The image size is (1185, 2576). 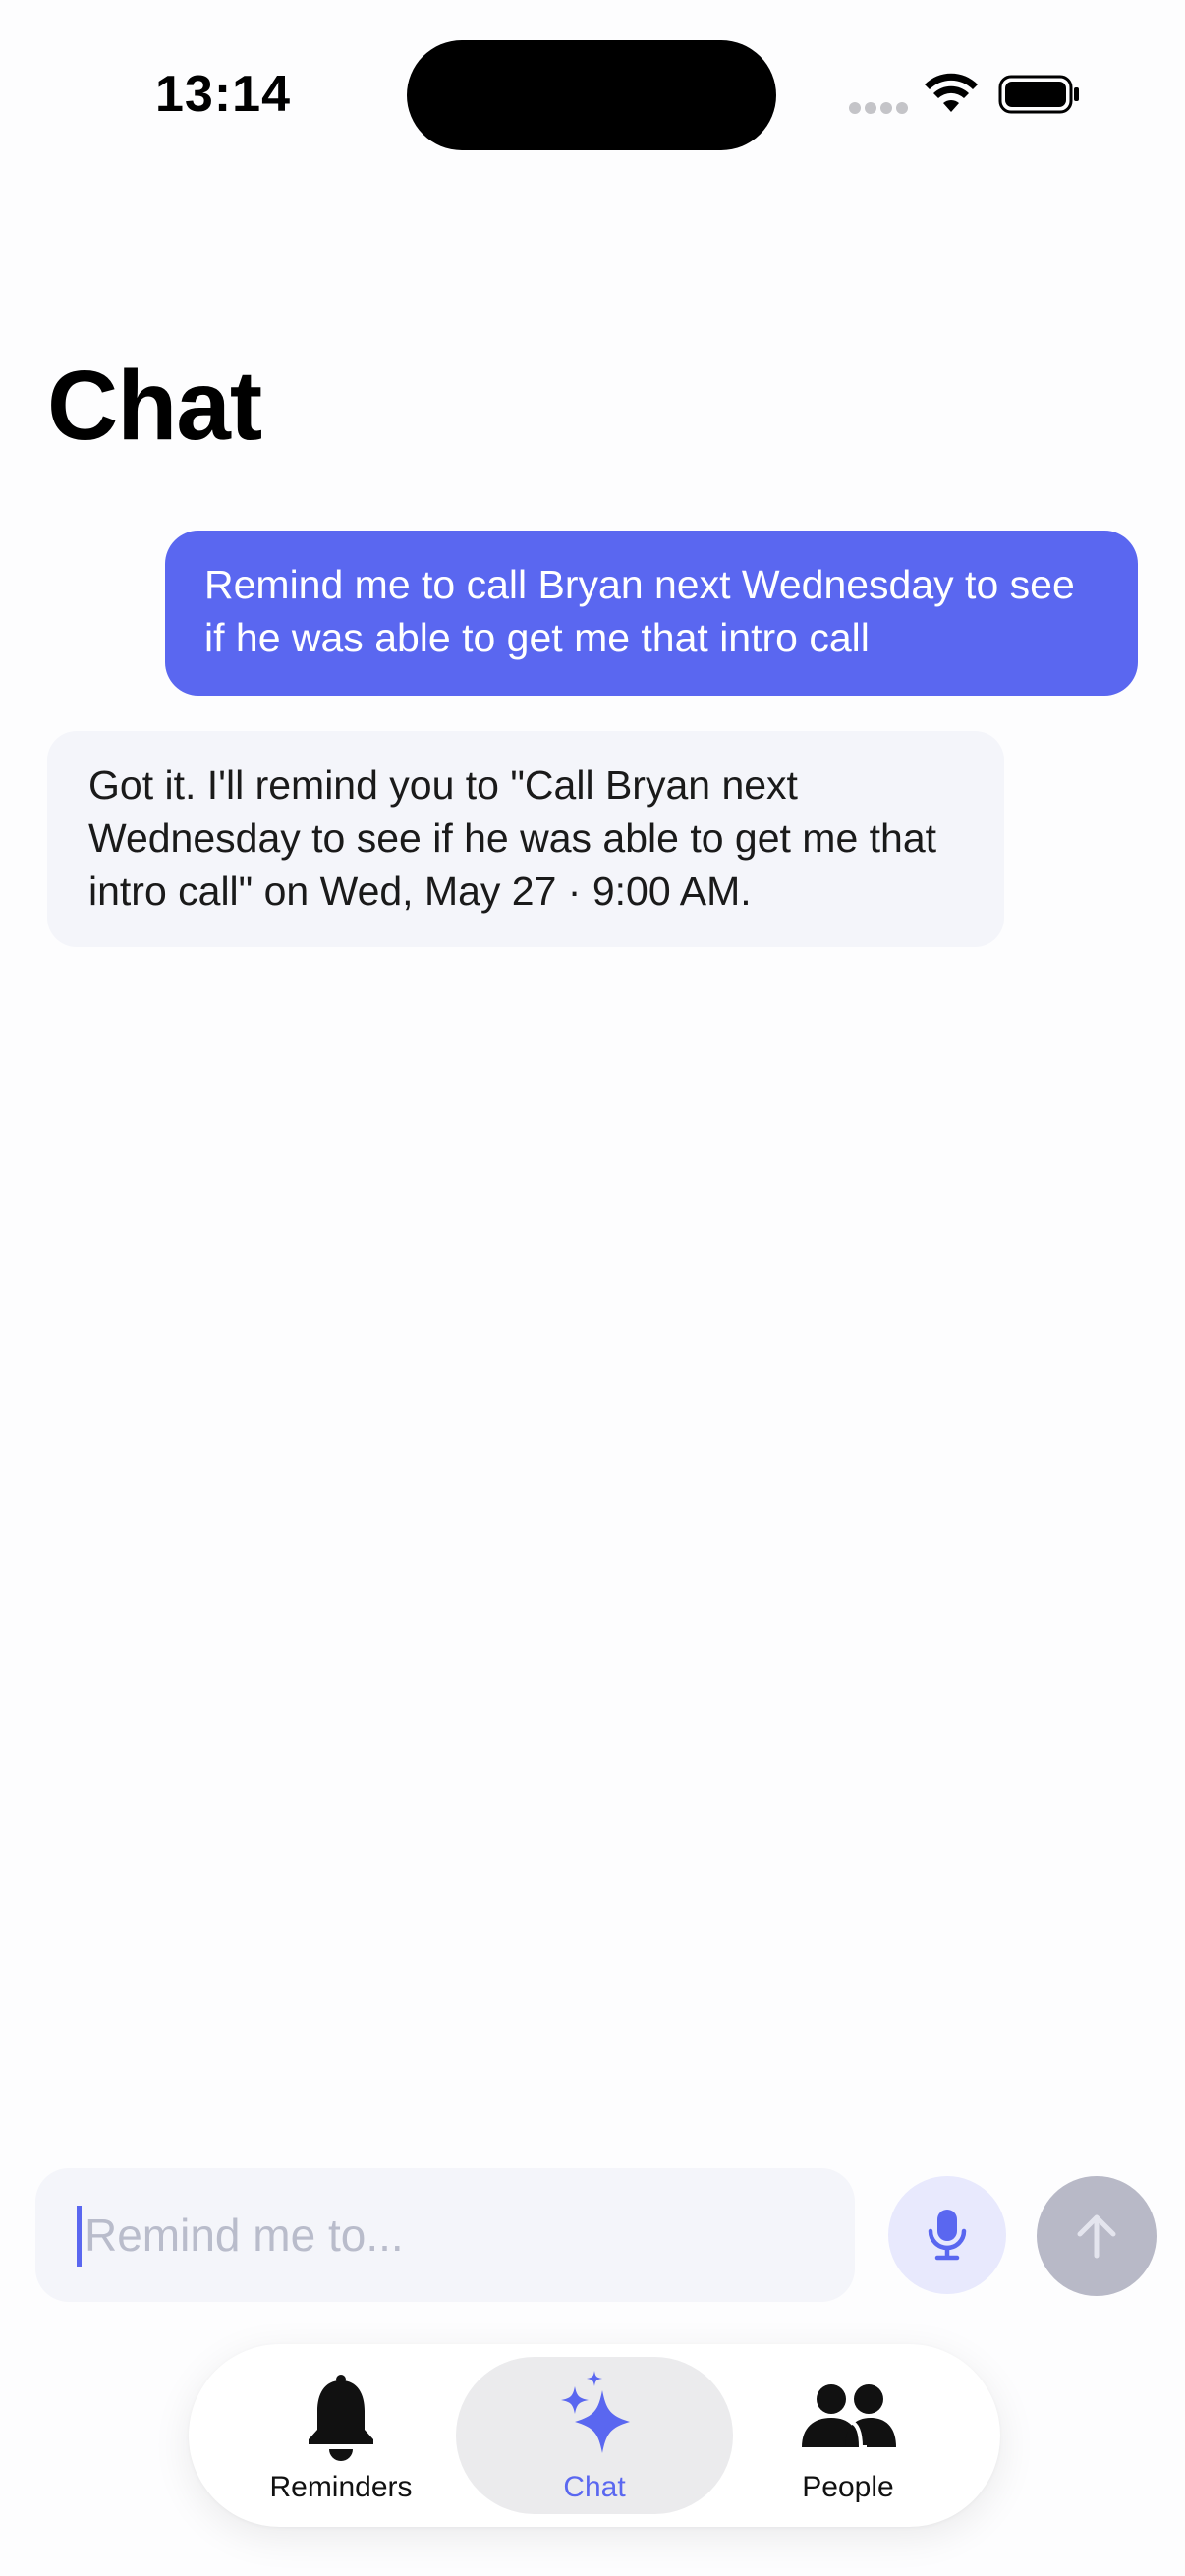 I want to click on status-time: 13:14, so click(x=223, y=94).